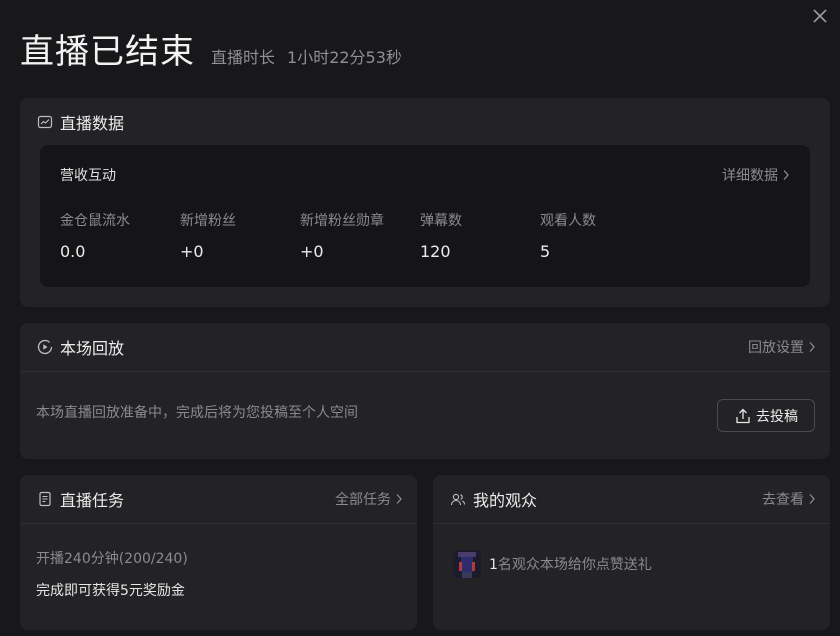 The image size is (840, 636). Describe the element at coordinates (120, 235) in the screenshot. I see `metric-revenue: 金仓鼠流水 0.0` at that location.